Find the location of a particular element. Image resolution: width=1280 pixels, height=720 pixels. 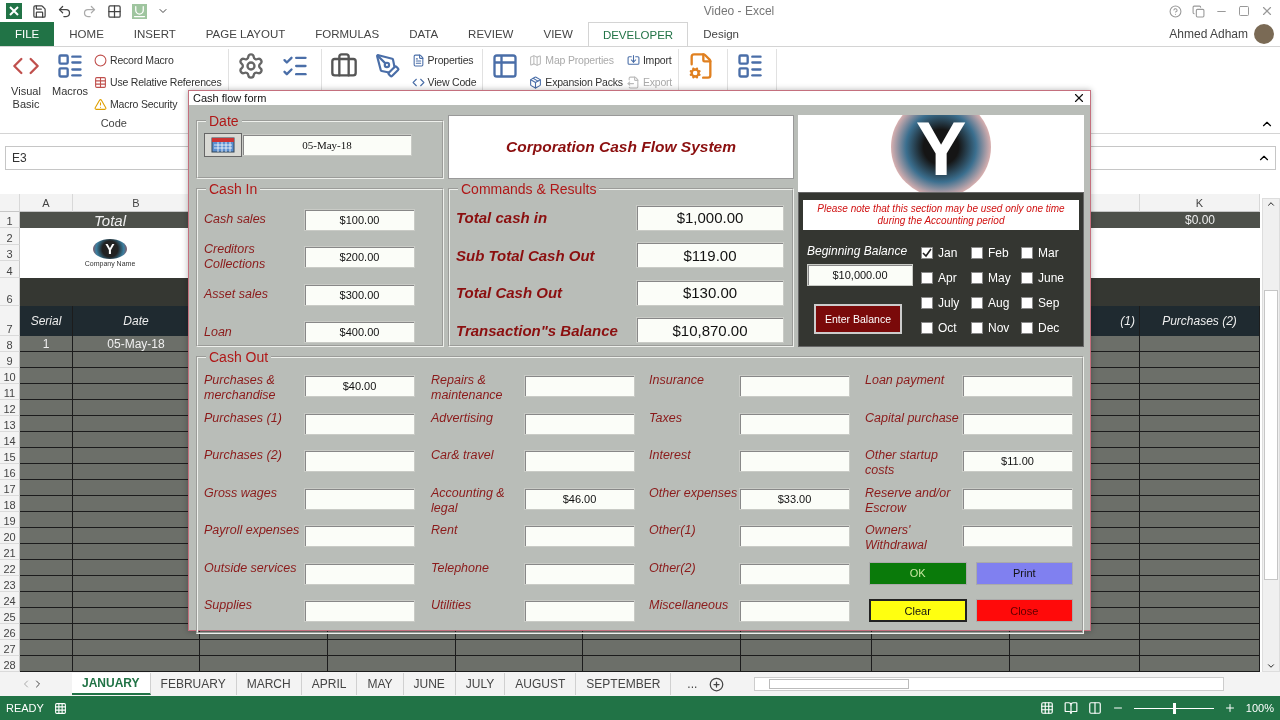

save-icon is located at coordinates (39, 11).